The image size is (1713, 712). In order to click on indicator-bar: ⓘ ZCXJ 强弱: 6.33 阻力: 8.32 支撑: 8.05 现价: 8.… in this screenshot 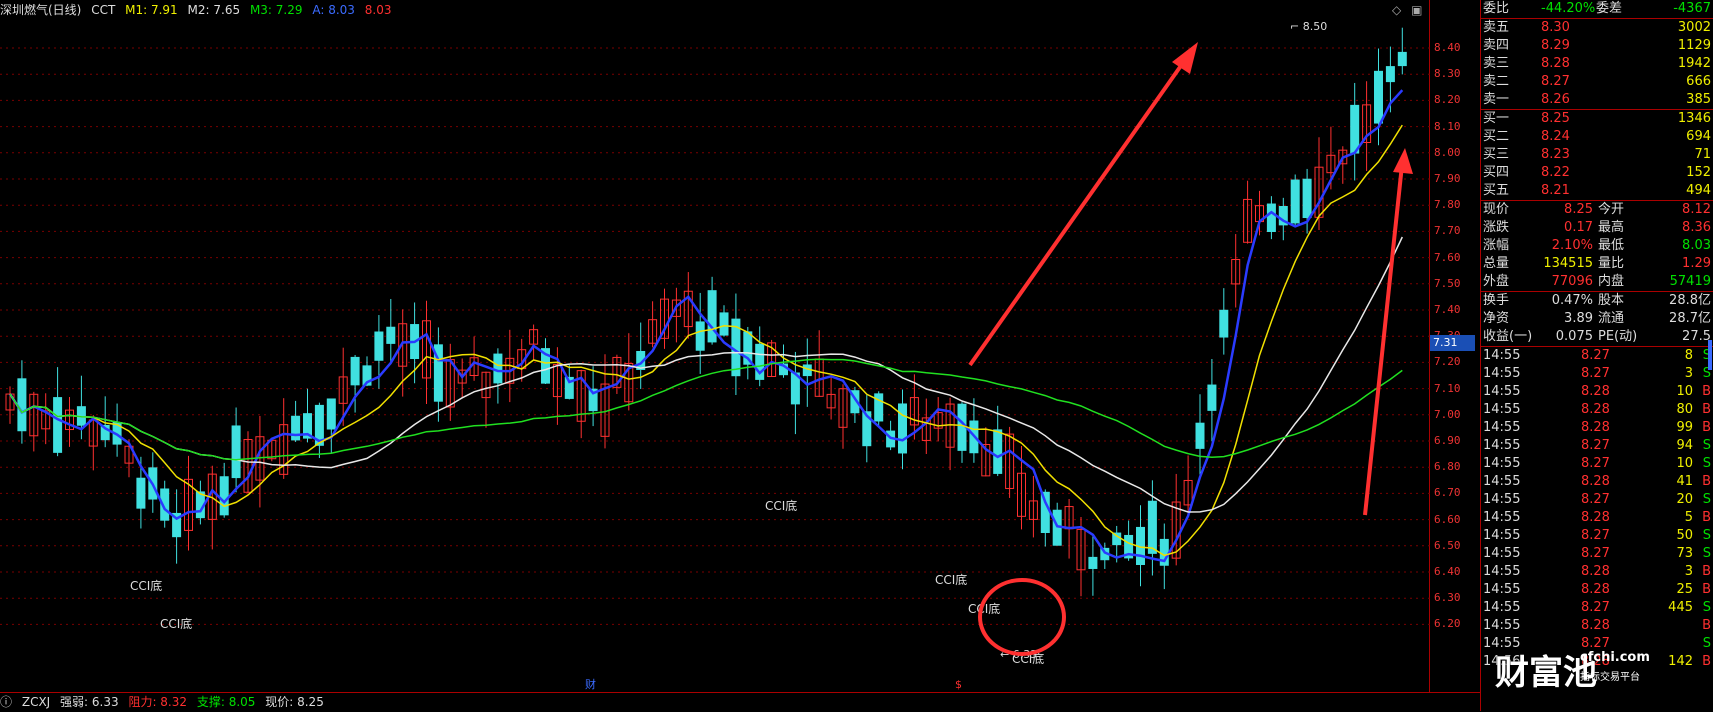, I will do `click(740, 701)`.